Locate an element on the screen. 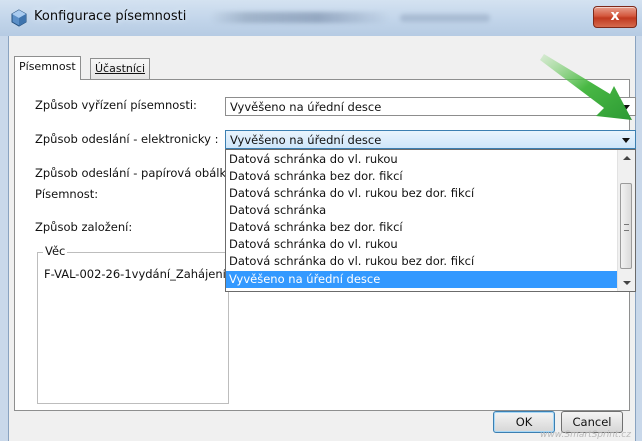 Image resolution: width=642 pixels, height=441 pixels. dropdown-scrollbar is located at coordinates (626, 220).